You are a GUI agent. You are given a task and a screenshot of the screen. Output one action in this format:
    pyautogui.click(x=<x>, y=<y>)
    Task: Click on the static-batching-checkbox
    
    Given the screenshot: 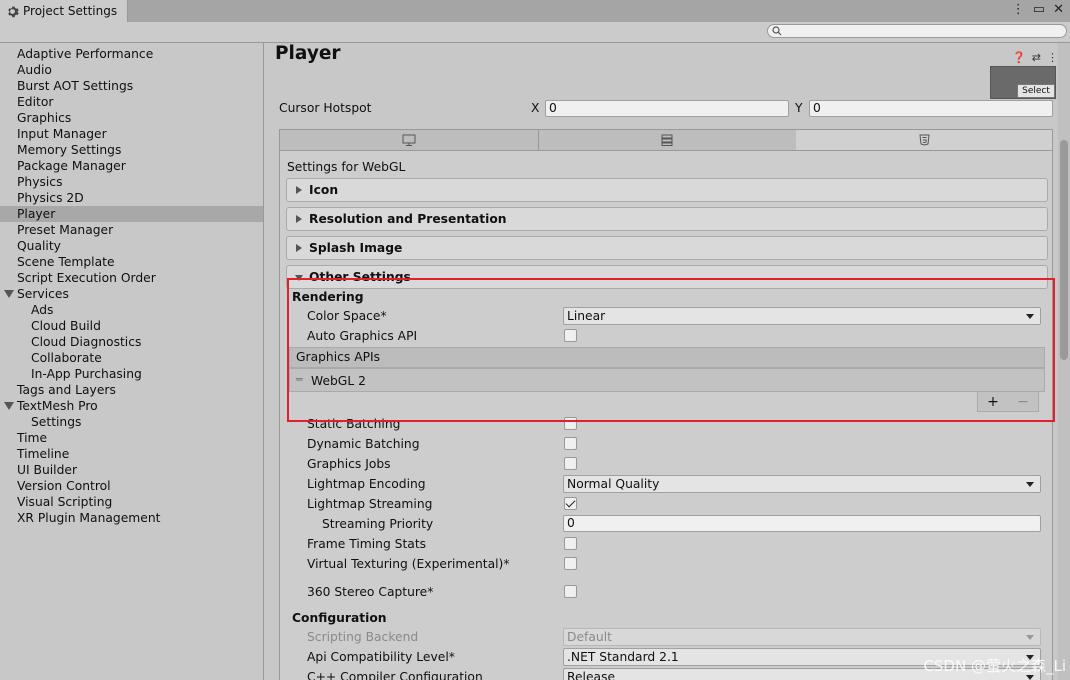 What is the action you would take?
    pyautogui.click(x=570, y=423)
    